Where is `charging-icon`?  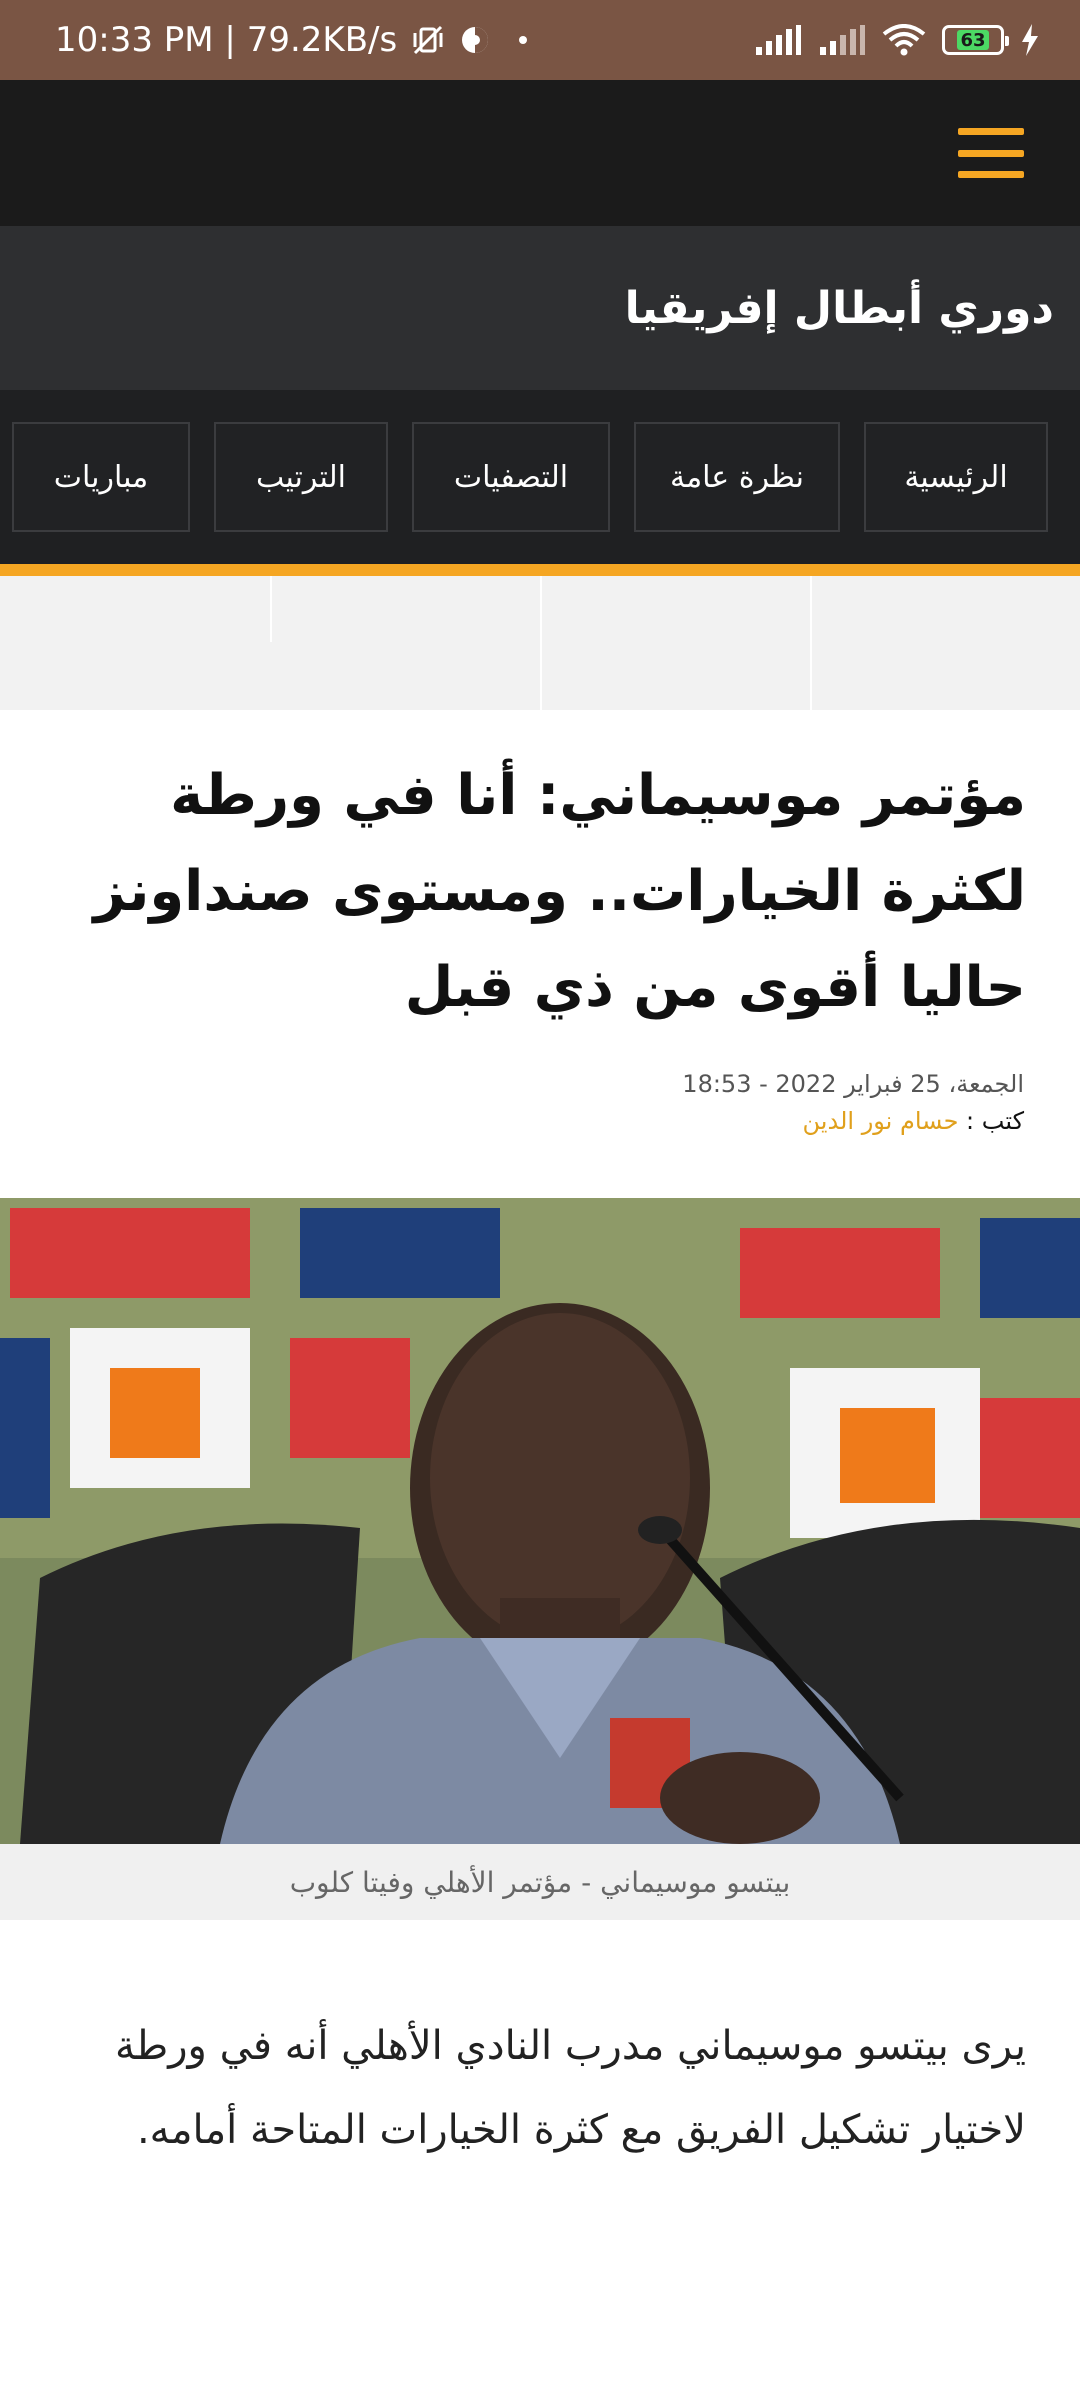
charging-icon is located at coordinates (1030, 40).